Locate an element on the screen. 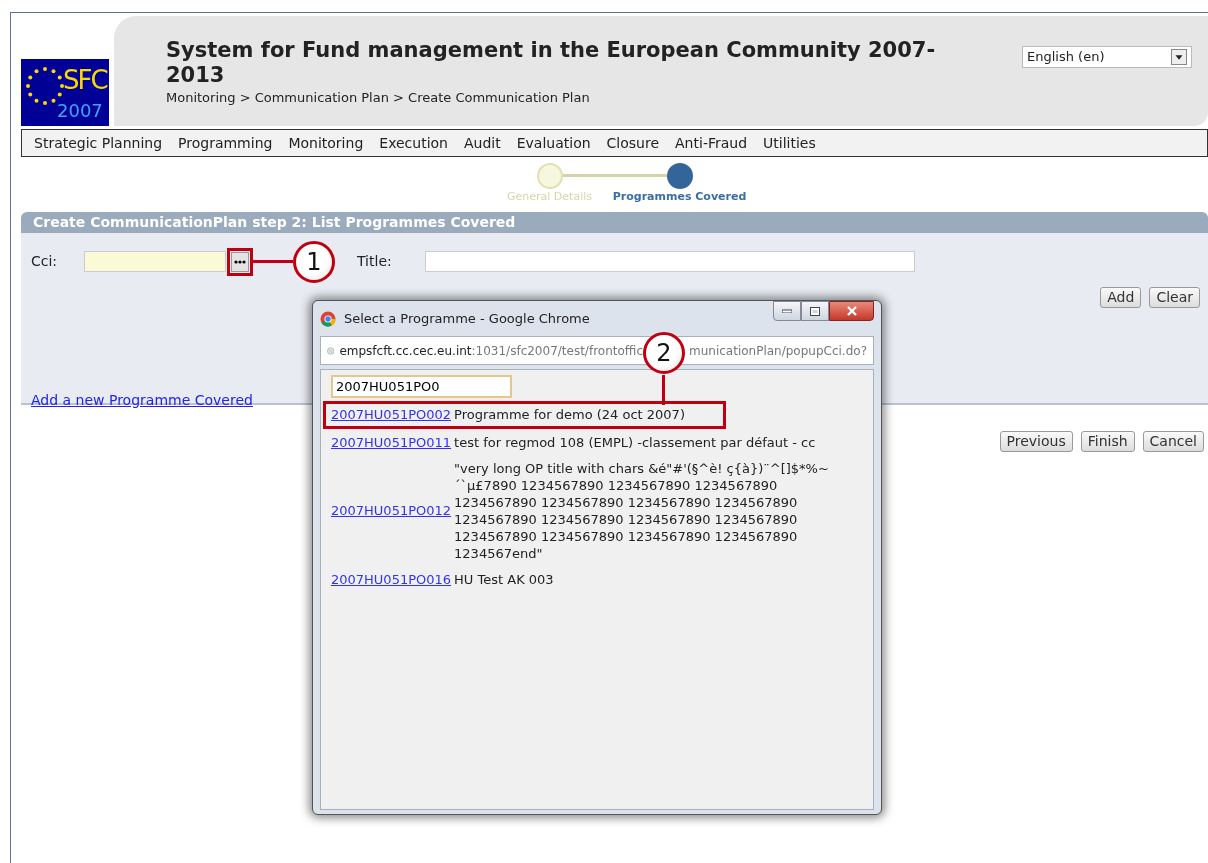 The image size is (1208, 863). step-label: General Details is located at coordinates (549, 197).